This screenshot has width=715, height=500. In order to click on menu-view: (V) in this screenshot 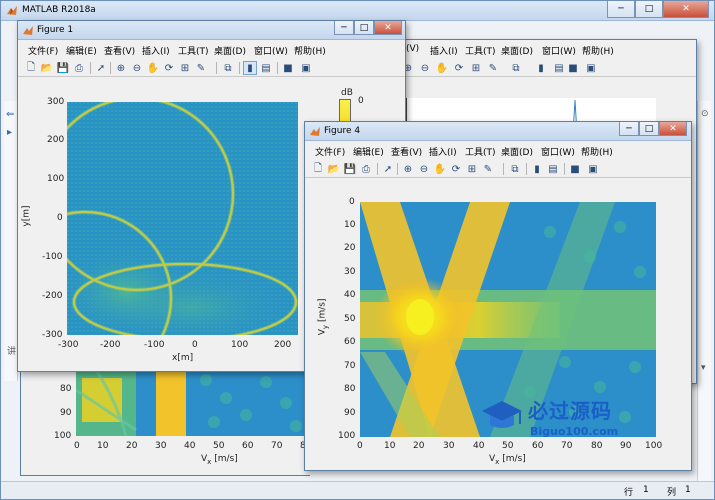, I will do `click(412, 49)`.